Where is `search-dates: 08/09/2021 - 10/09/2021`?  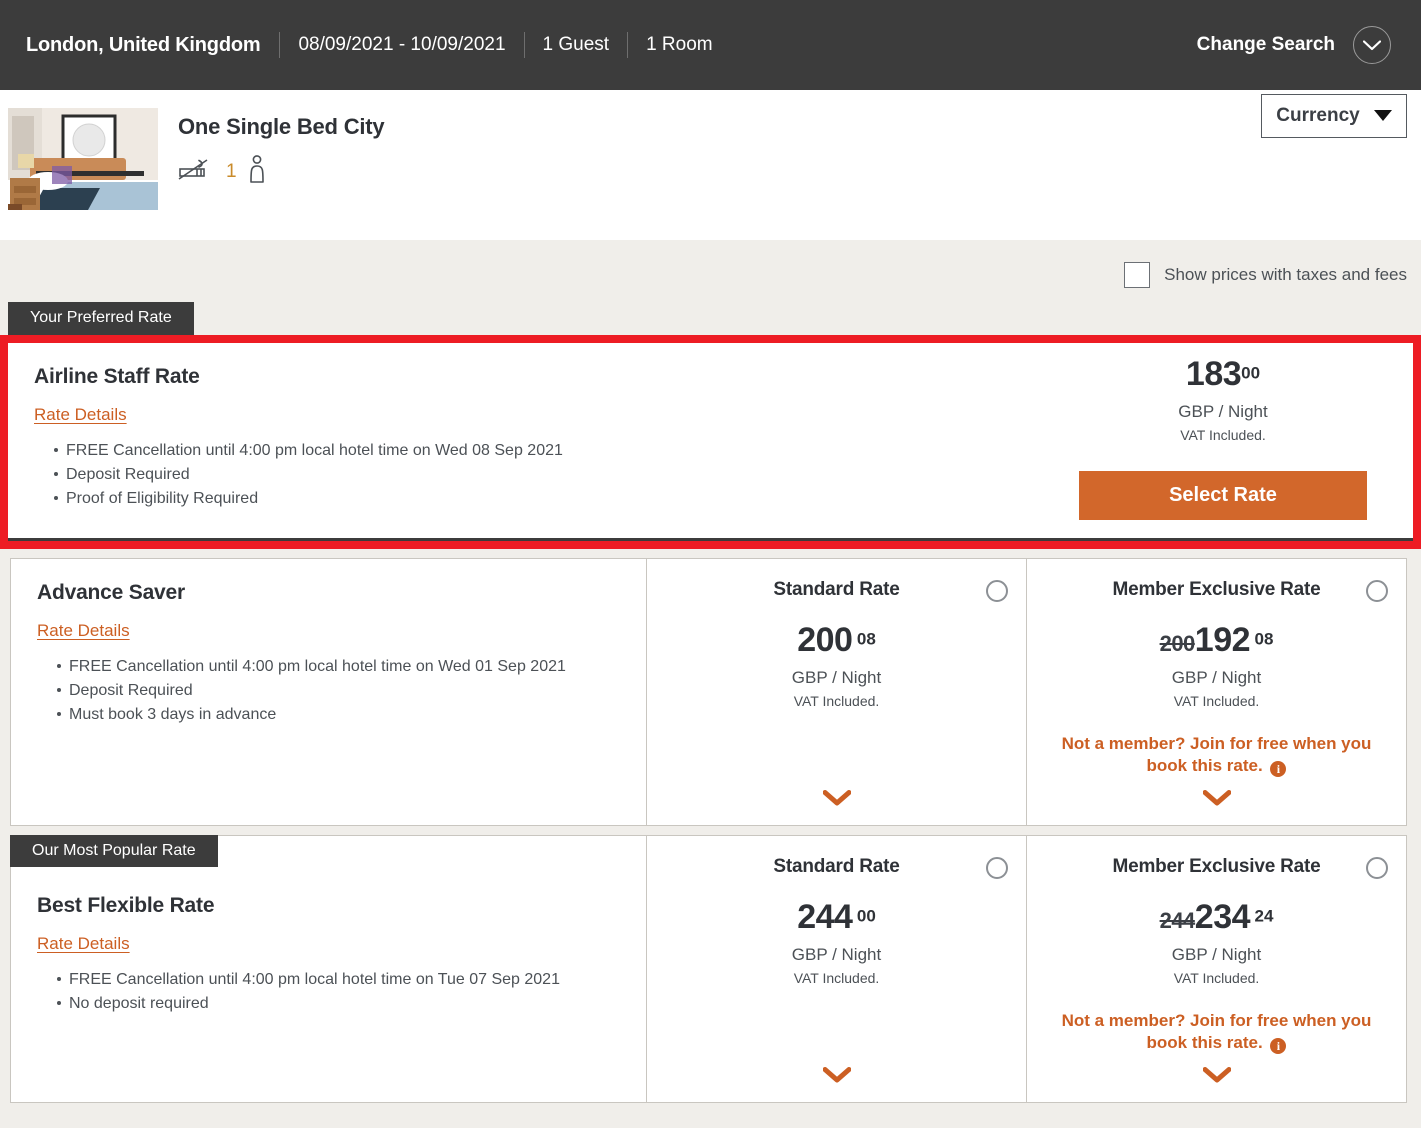 search-dates: 08/09/2021 - 10/09/2021 is located at coordinates (402, 44).